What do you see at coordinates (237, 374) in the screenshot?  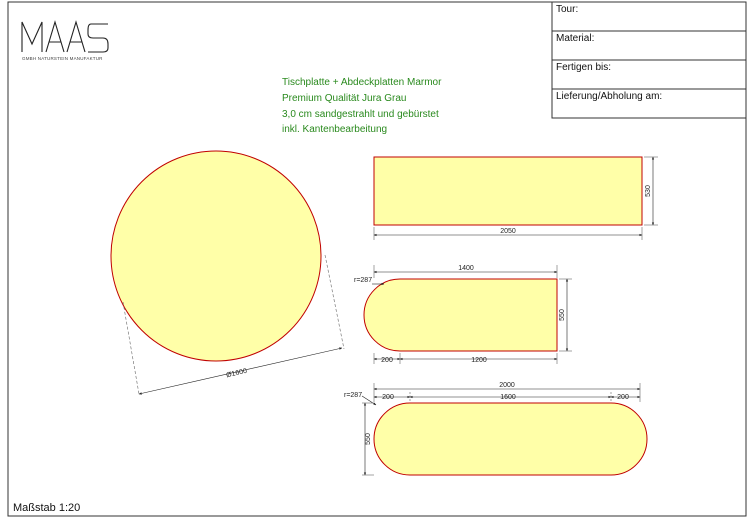 I see `diameter-label: Ø1600` at bounding box center [237, 374].